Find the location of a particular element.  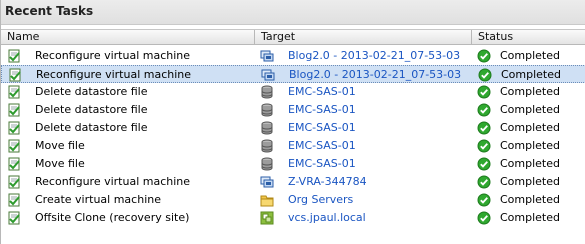

table-header: Name Target Status is located at coordinates (293, 37).